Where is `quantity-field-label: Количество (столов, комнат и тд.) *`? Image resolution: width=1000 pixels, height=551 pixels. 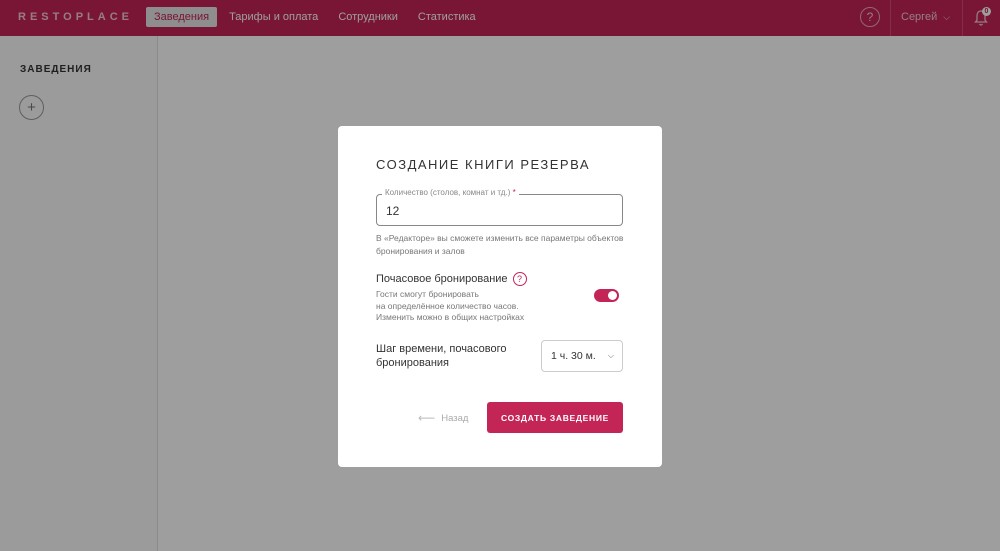
quantity-field-label: Количество (столов, комнат и тд.) * is located at coordinates (450, 192).